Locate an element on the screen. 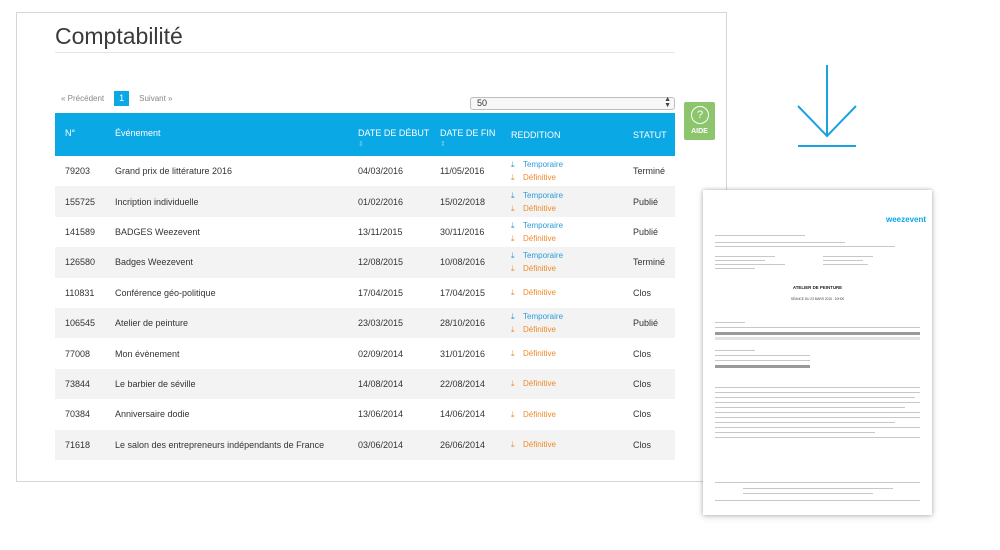 The width and height of the screenshot is (1000, 550). header-start-date: DATE DE DÉBUT ⇕ is located at coordinates (399, 134).